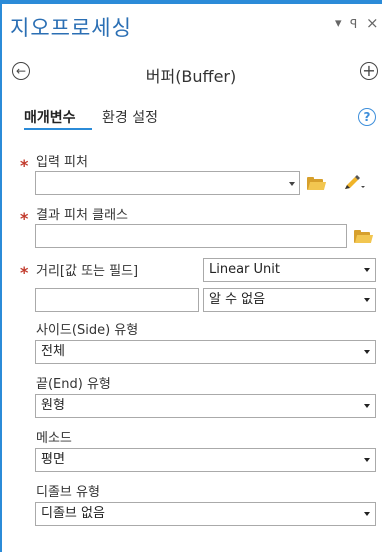 The width and height of the screenshot is (382, 552). Describe the element at coordinates (289, 300) in the screenshot. I see `distance-unit-select: 알 수 없음` at that location.